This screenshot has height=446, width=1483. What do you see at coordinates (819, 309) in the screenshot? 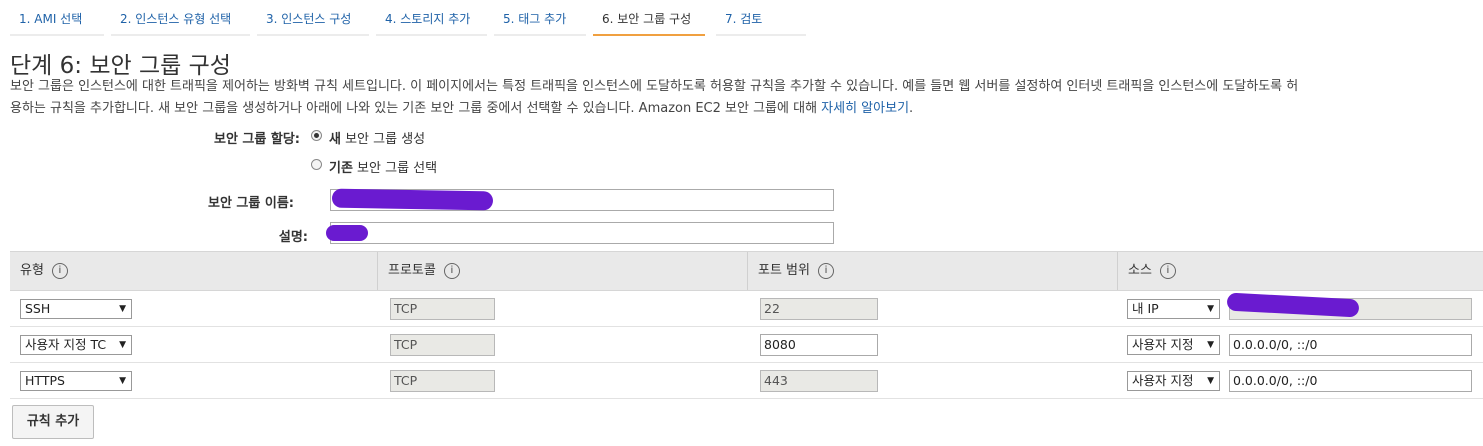
I see `port-range-field: 22` at bounding box center [819, 309].